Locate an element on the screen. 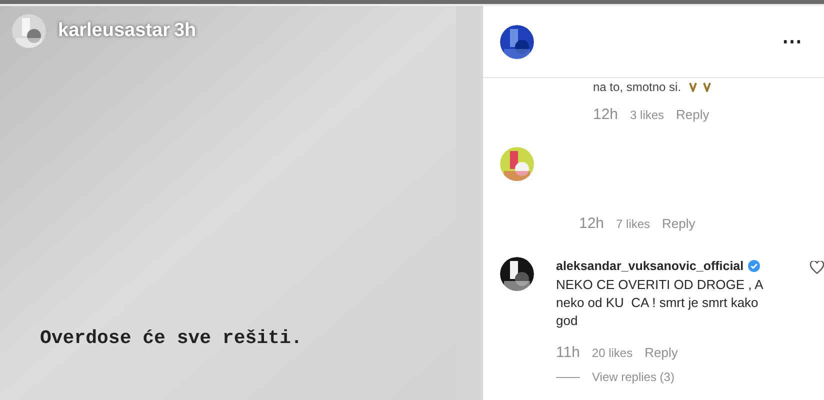 The width and height of the screenshot is (824, 400). comment-text: NEKO CE OVERITI OD DROGE , A neko od KU CA ! smrt je smrt kako god is located at coordinates (660, 303).